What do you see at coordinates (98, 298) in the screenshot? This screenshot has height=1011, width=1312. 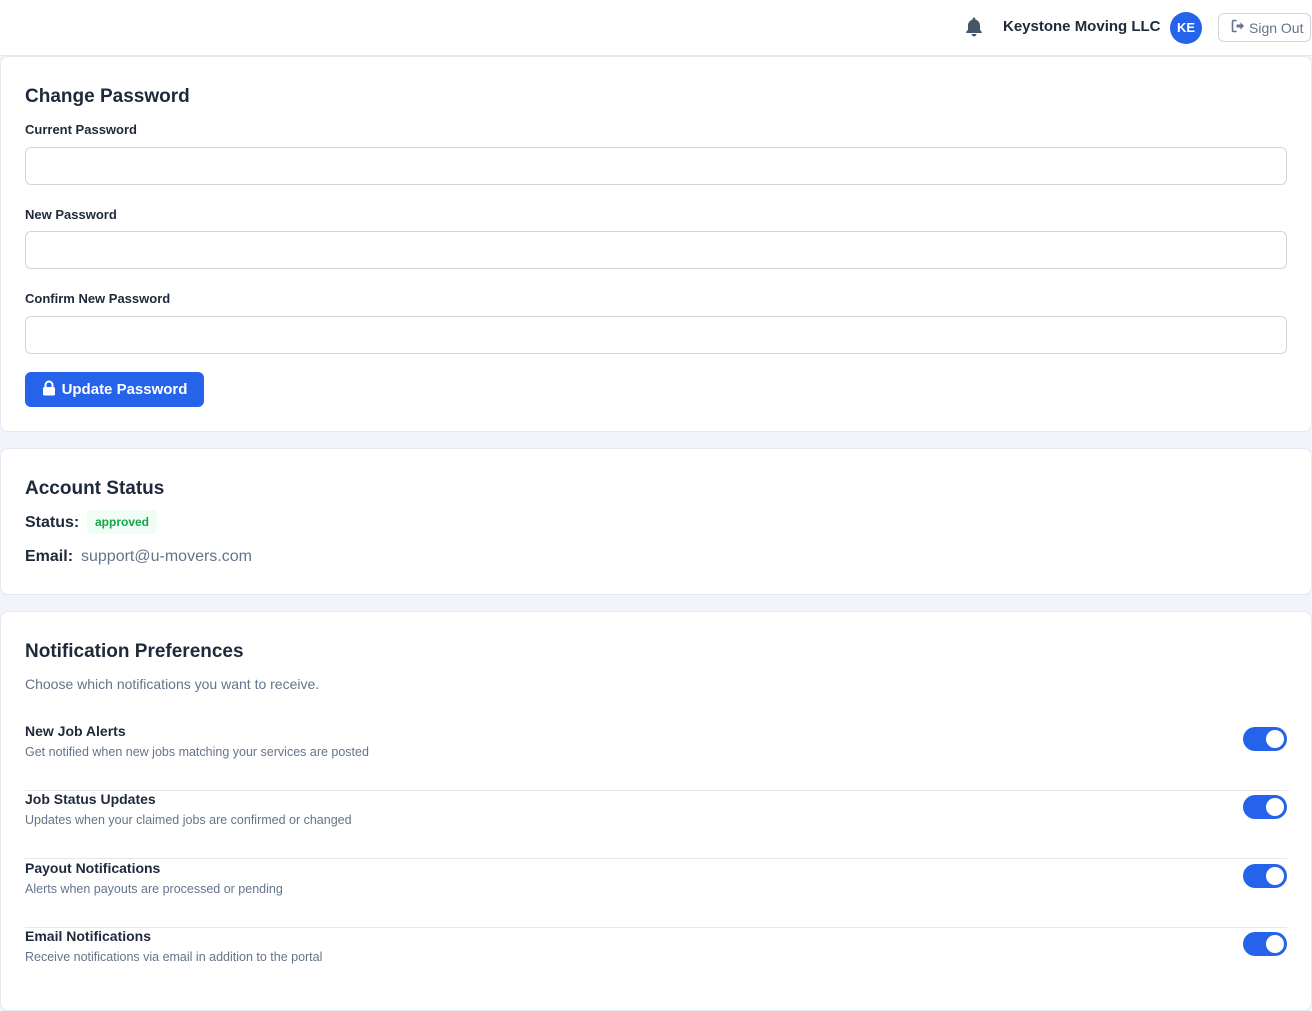 I see `confirm-password-label: Confirm New Password` at bounding box center [98, 298].